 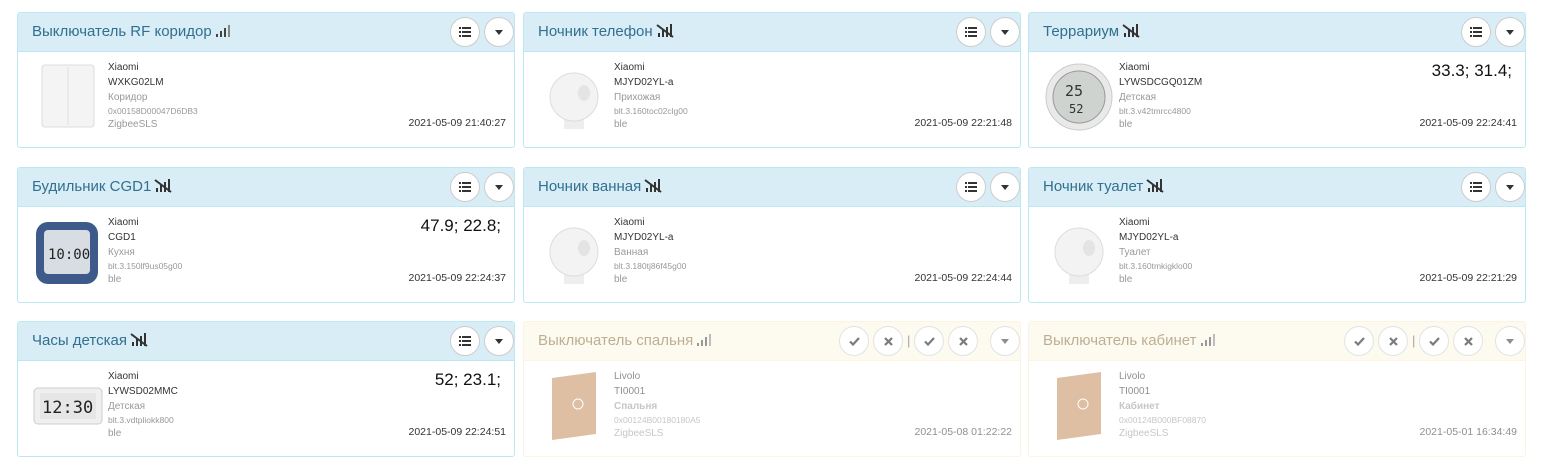 I want to click on e-ink-clock-icon: 12:30, so click(x=68, y=406).